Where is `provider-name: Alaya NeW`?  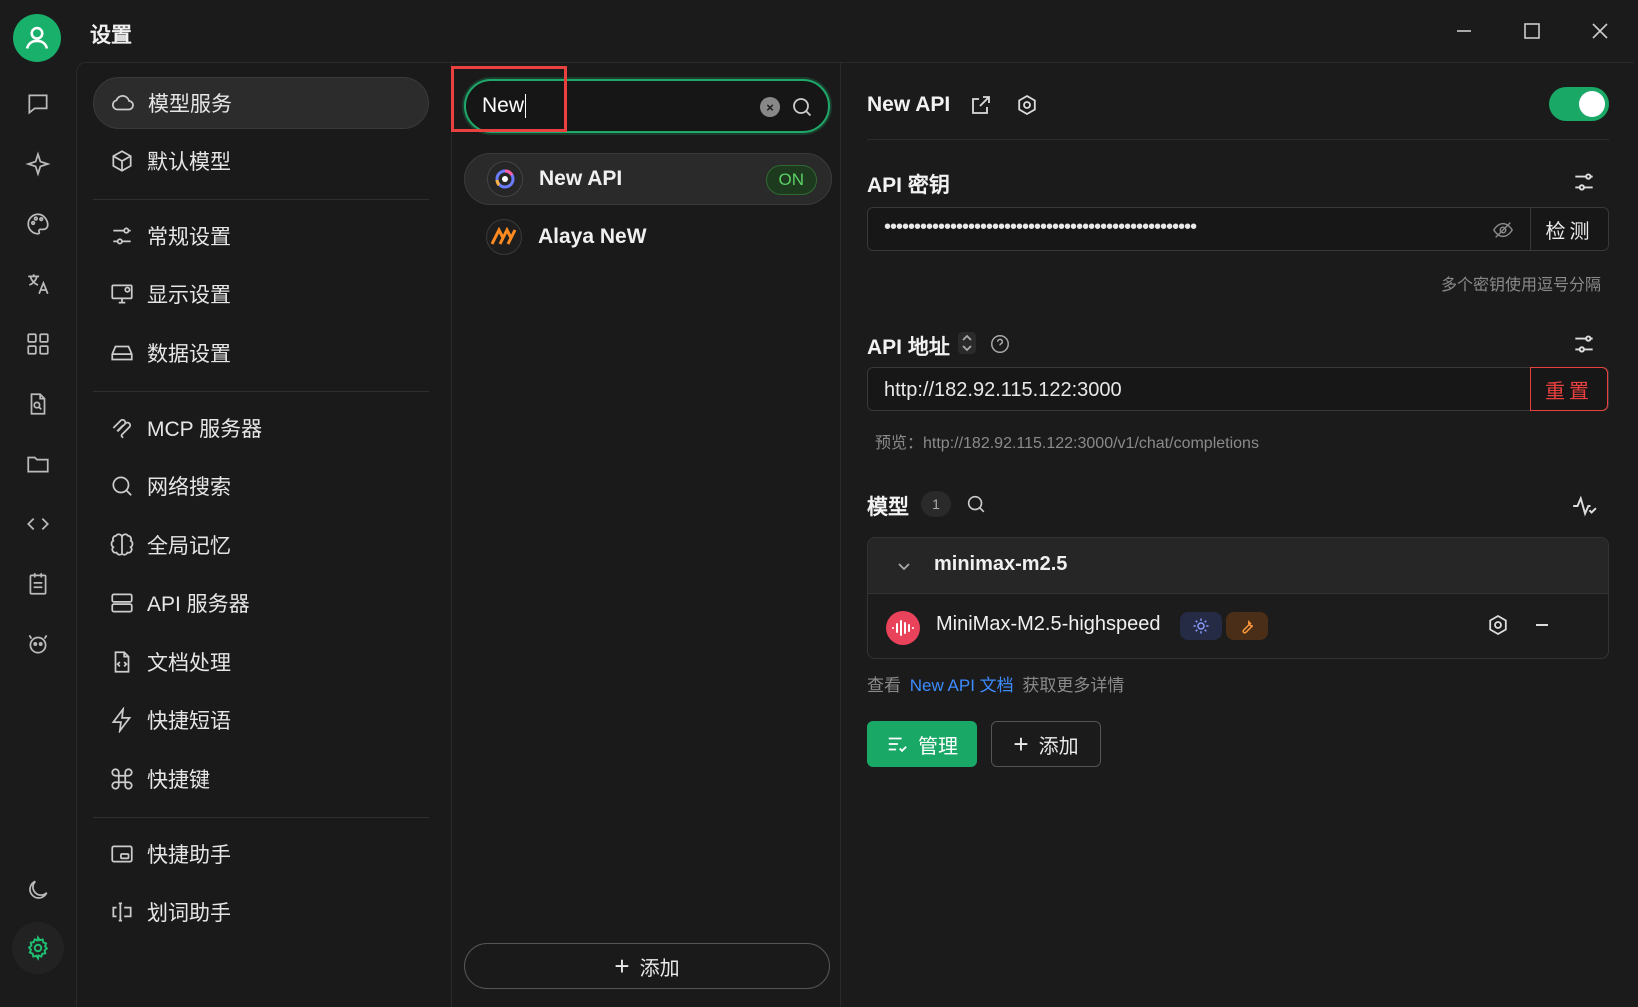 provider-name: Alaya NeW is located at coordinates (592, 236).